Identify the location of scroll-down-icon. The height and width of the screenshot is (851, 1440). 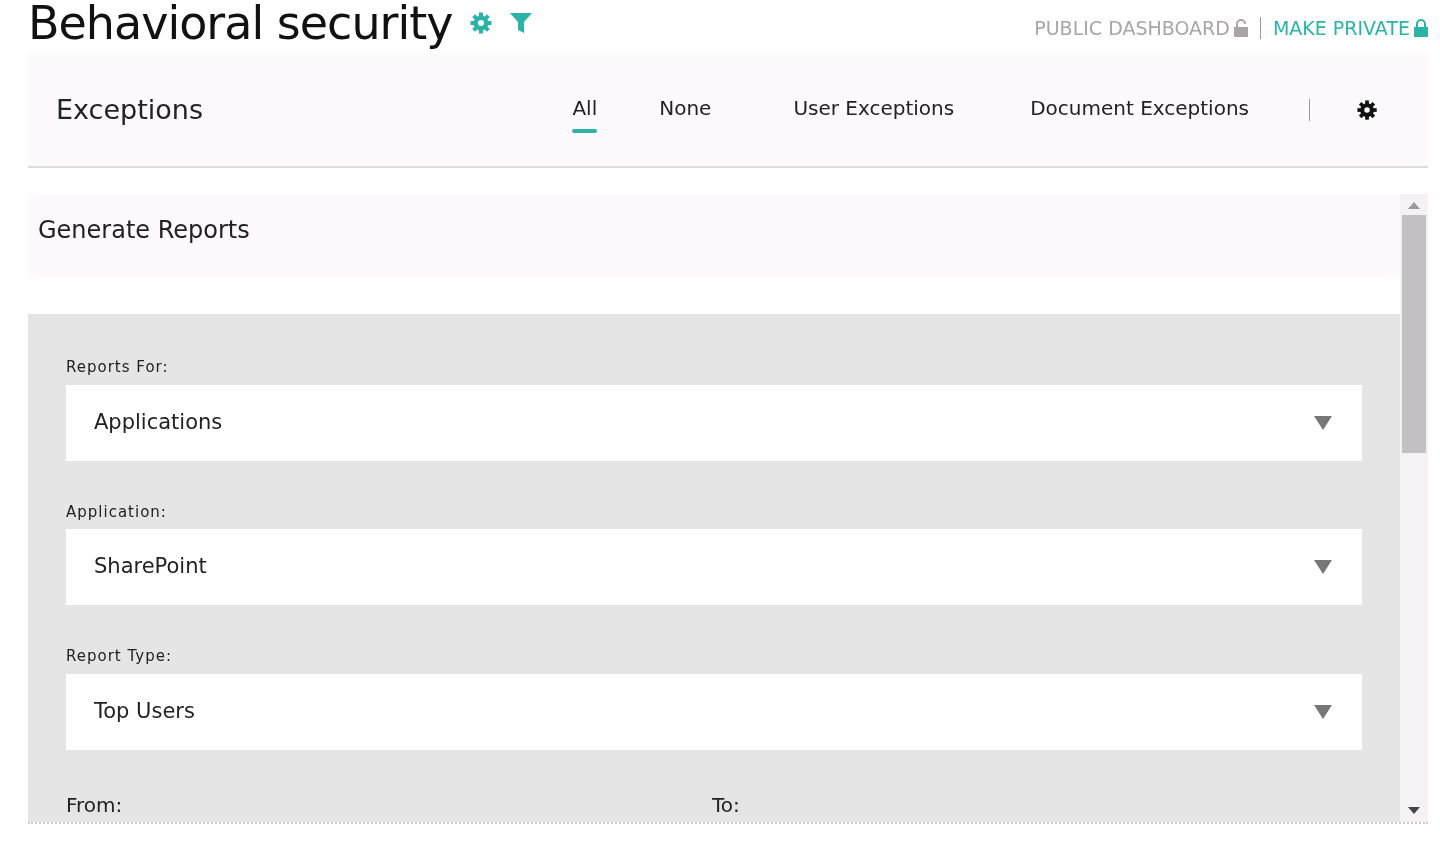
(1414, 810).